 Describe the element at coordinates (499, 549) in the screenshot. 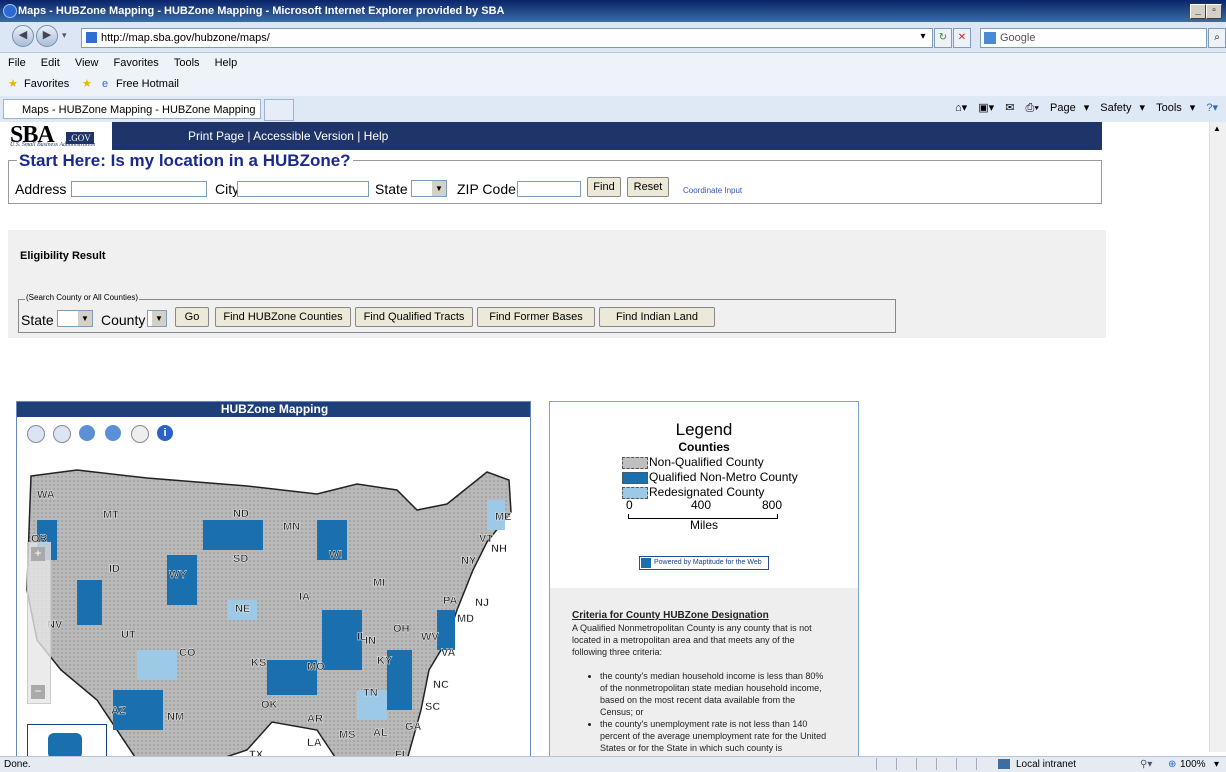

I see `svg-text: NH` at that location.